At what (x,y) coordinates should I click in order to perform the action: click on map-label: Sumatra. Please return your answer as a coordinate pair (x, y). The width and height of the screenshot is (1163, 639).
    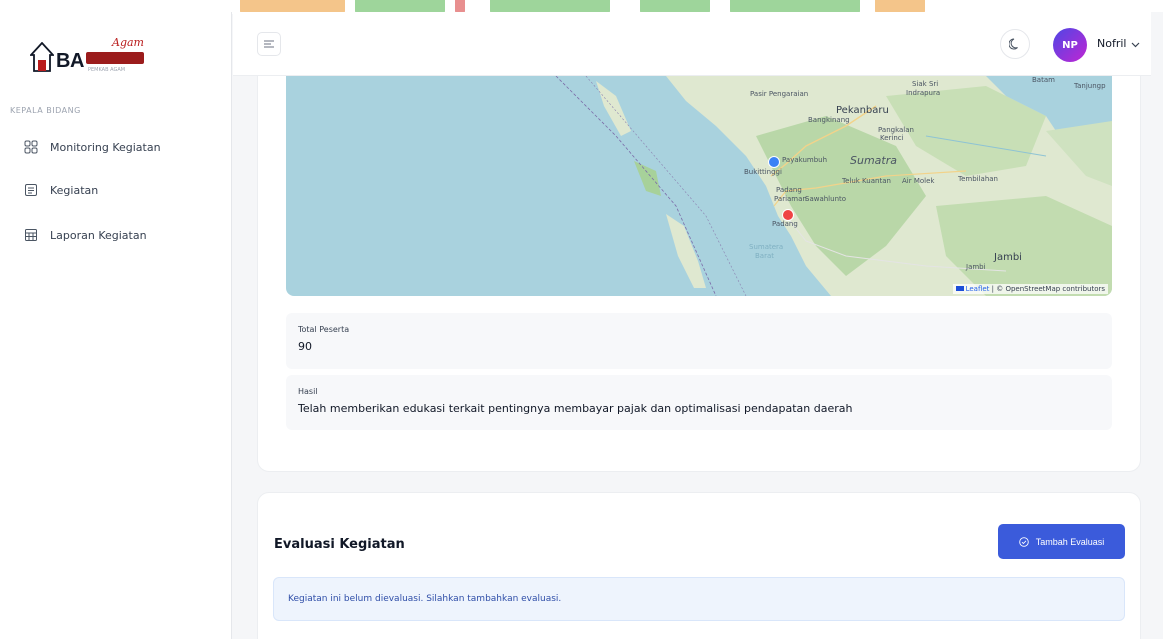
    Looking at the image, I should click on (873, 160).